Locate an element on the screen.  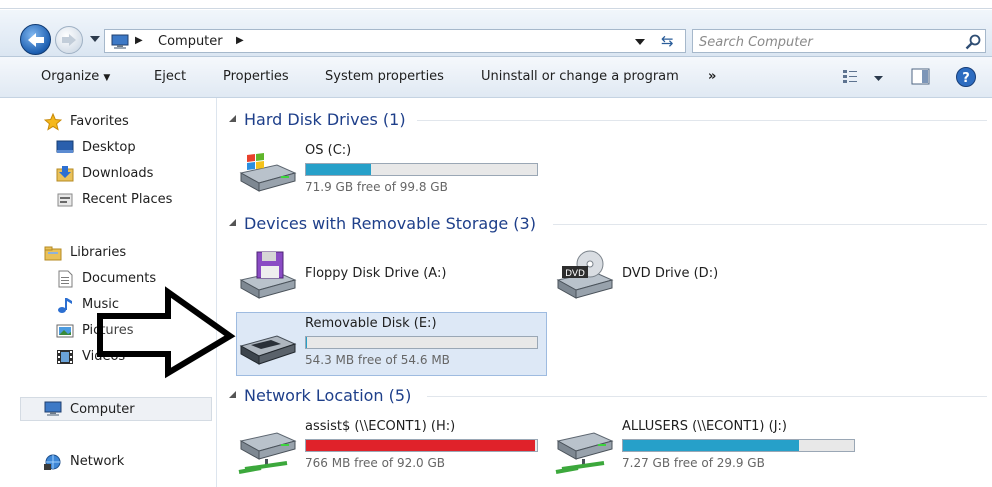
drive-name: Removable Disk (E:) is located at coordinates (371, 323).